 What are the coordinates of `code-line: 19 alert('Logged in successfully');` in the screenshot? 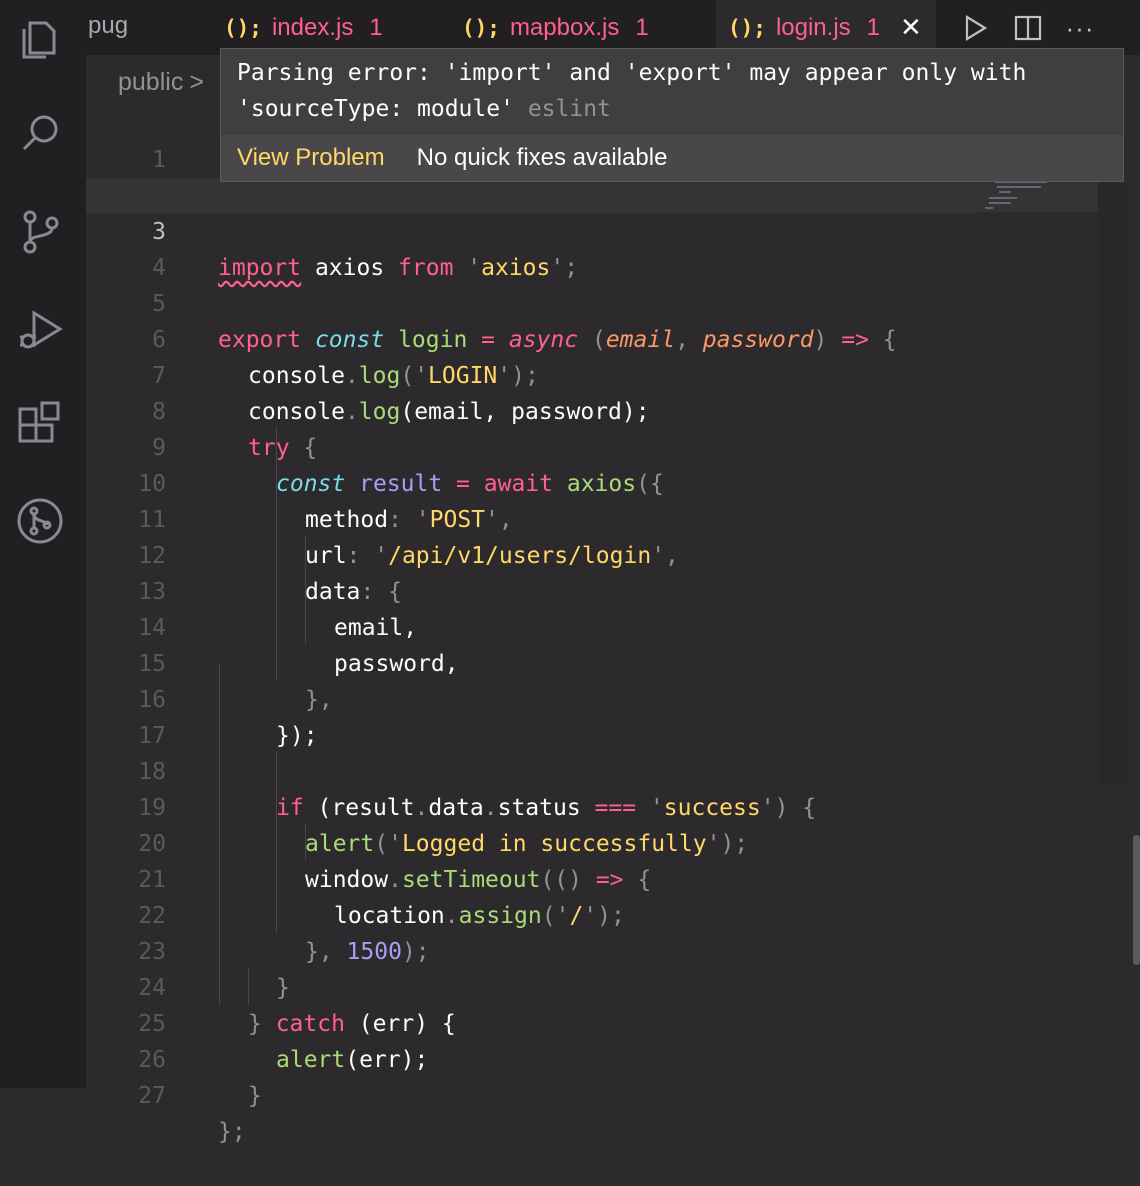 It's located at (531, 805).